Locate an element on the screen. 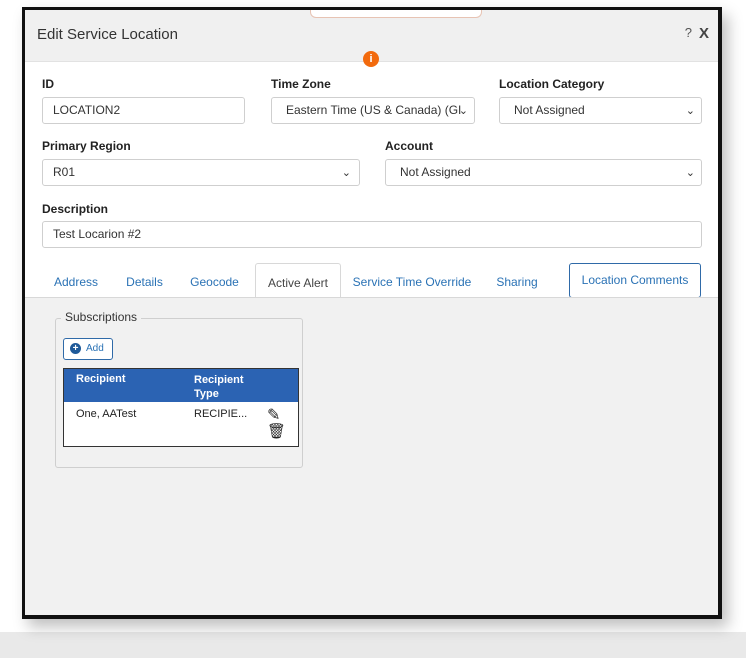 The image size is (746, 658). add-button-label: Add is located at coordinates (95, 348).